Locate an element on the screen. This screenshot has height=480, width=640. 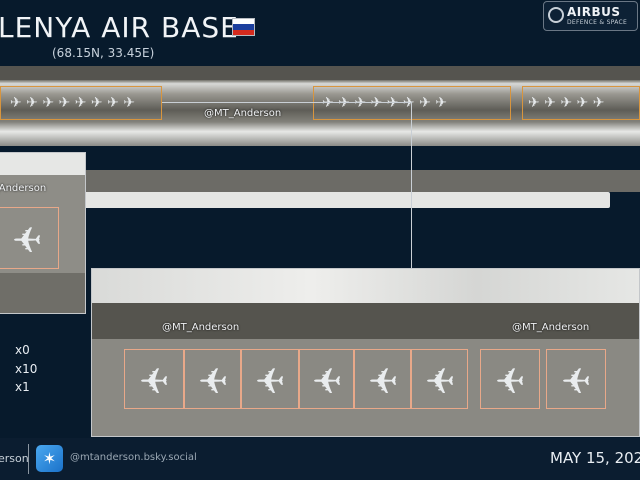
butterfly-icon: ✶ is located at coordinates (49, 458).